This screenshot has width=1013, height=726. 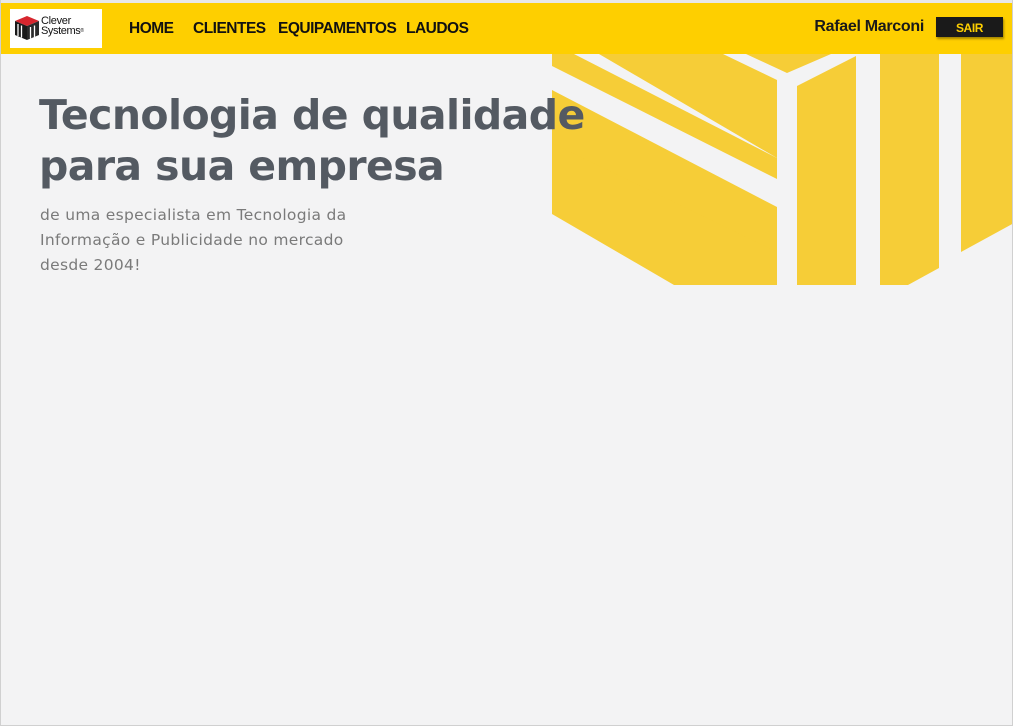 I want to click on nav-clientes: CLIENTES, so click(x=229, y=31).